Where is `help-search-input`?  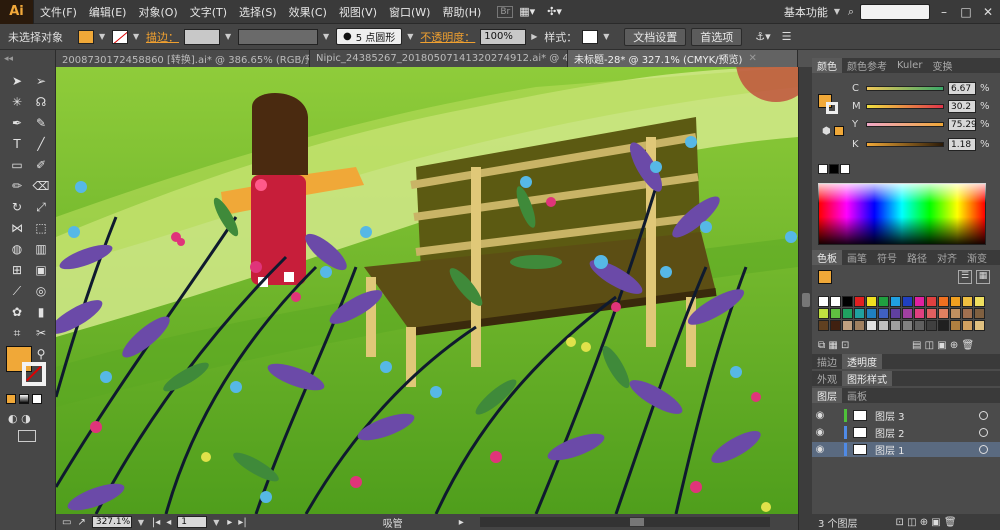 help-search-input is located at coordinates (895, 11).